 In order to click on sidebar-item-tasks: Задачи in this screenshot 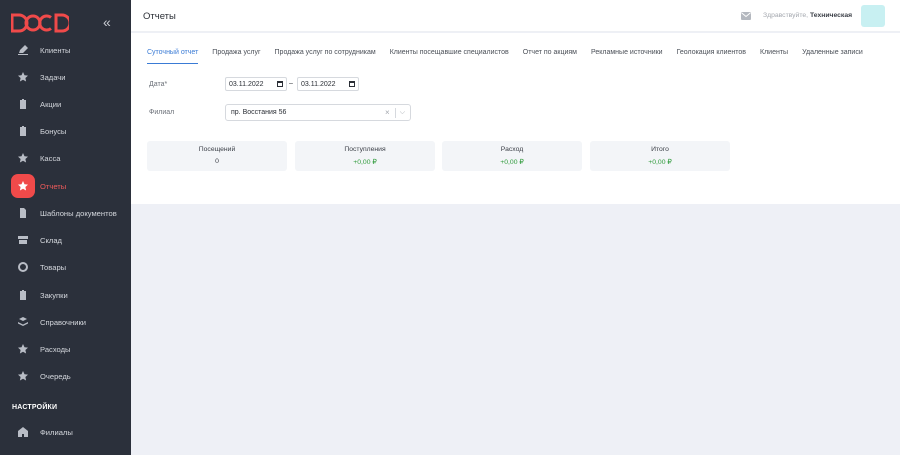, I will do `click(68, 77)`.